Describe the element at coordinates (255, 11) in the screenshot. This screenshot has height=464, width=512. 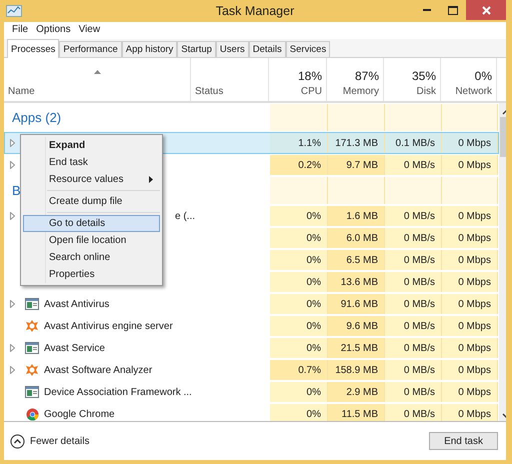
I see `window-title: Task Manager` at that location.